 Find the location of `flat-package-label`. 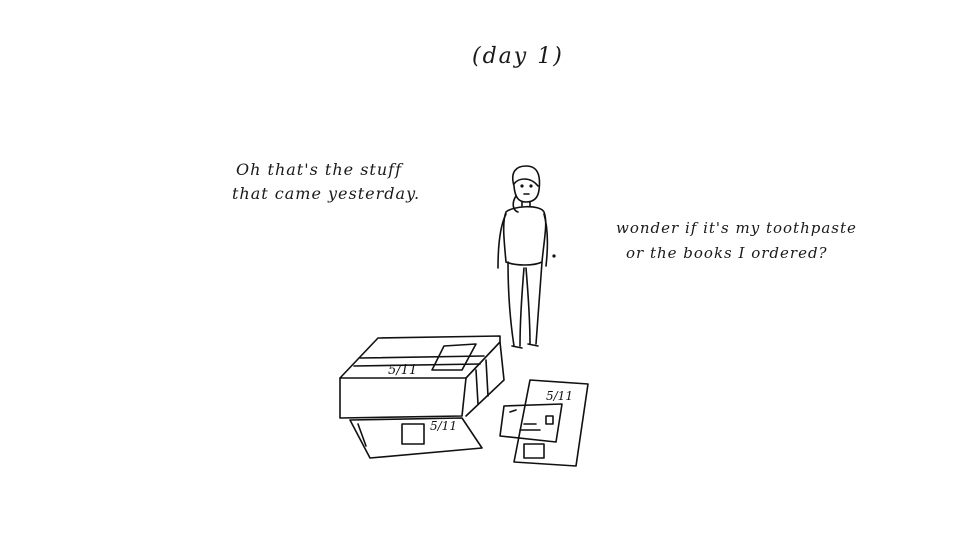

flat-package-label is located at coordinates (413, 434).